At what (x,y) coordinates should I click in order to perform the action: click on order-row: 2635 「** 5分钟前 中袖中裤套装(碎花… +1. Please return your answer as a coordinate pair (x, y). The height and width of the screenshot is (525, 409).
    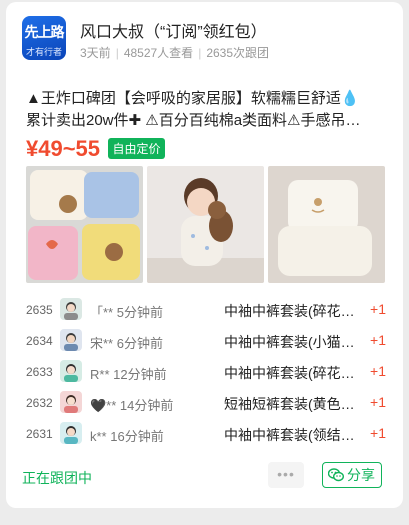
    Looking at the image, I should click on (211, 311).